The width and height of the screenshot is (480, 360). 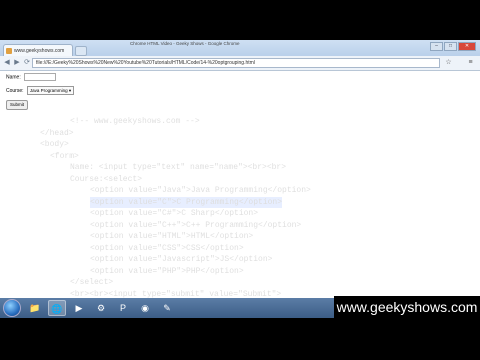 I want to click on minimize-button: –, so click(x=436, y=46).